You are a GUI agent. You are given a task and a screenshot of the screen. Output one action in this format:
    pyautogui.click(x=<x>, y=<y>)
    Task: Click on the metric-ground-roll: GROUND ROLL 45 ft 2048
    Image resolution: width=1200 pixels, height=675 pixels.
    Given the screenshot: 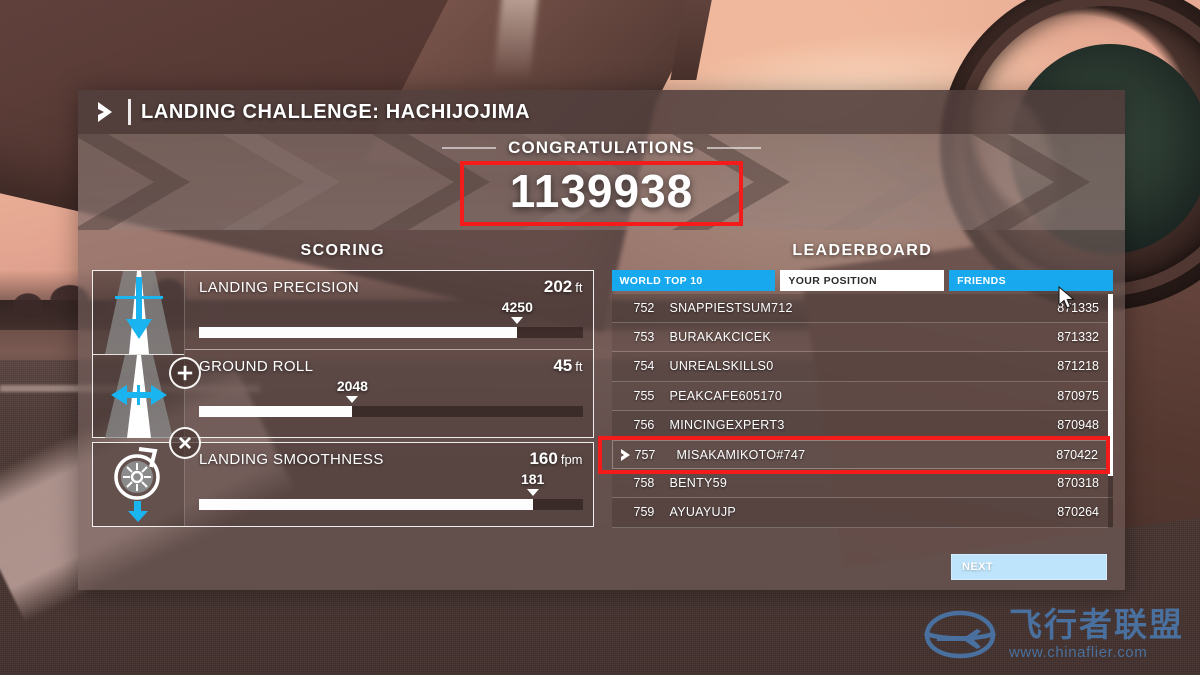 What is the action you would take?
    pyautogui.click(x=389, y=388)
    